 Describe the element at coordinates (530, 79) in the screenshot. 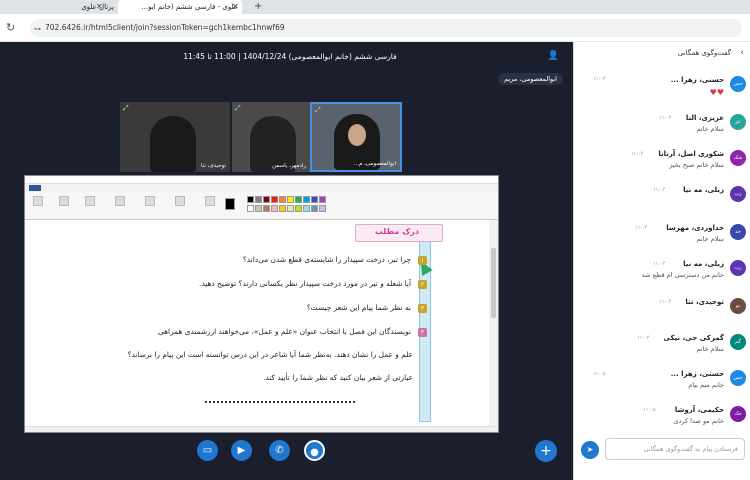

I see `presenter-badge: ابوالمعصومی، مریم` at that location.